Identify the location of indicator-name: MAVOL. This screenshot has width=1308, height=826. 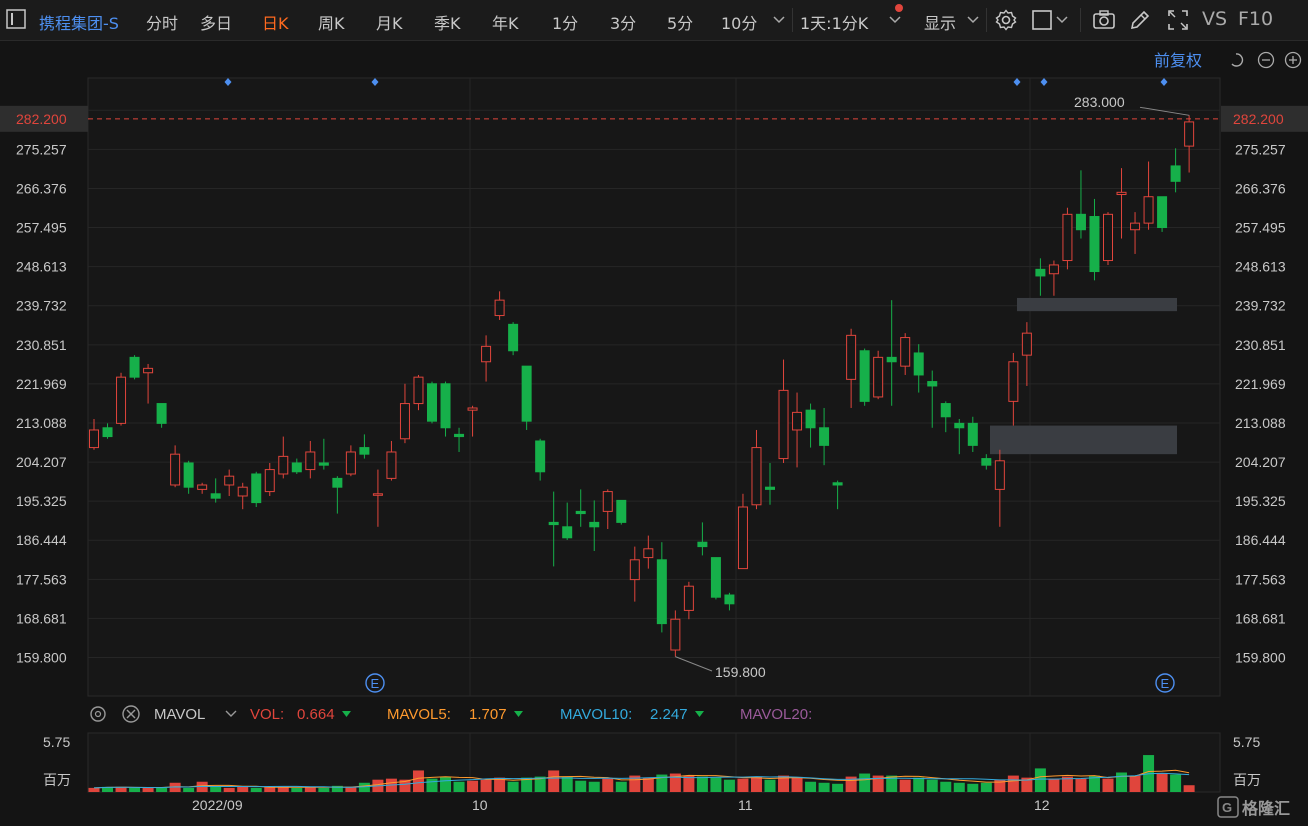
(179, 714).